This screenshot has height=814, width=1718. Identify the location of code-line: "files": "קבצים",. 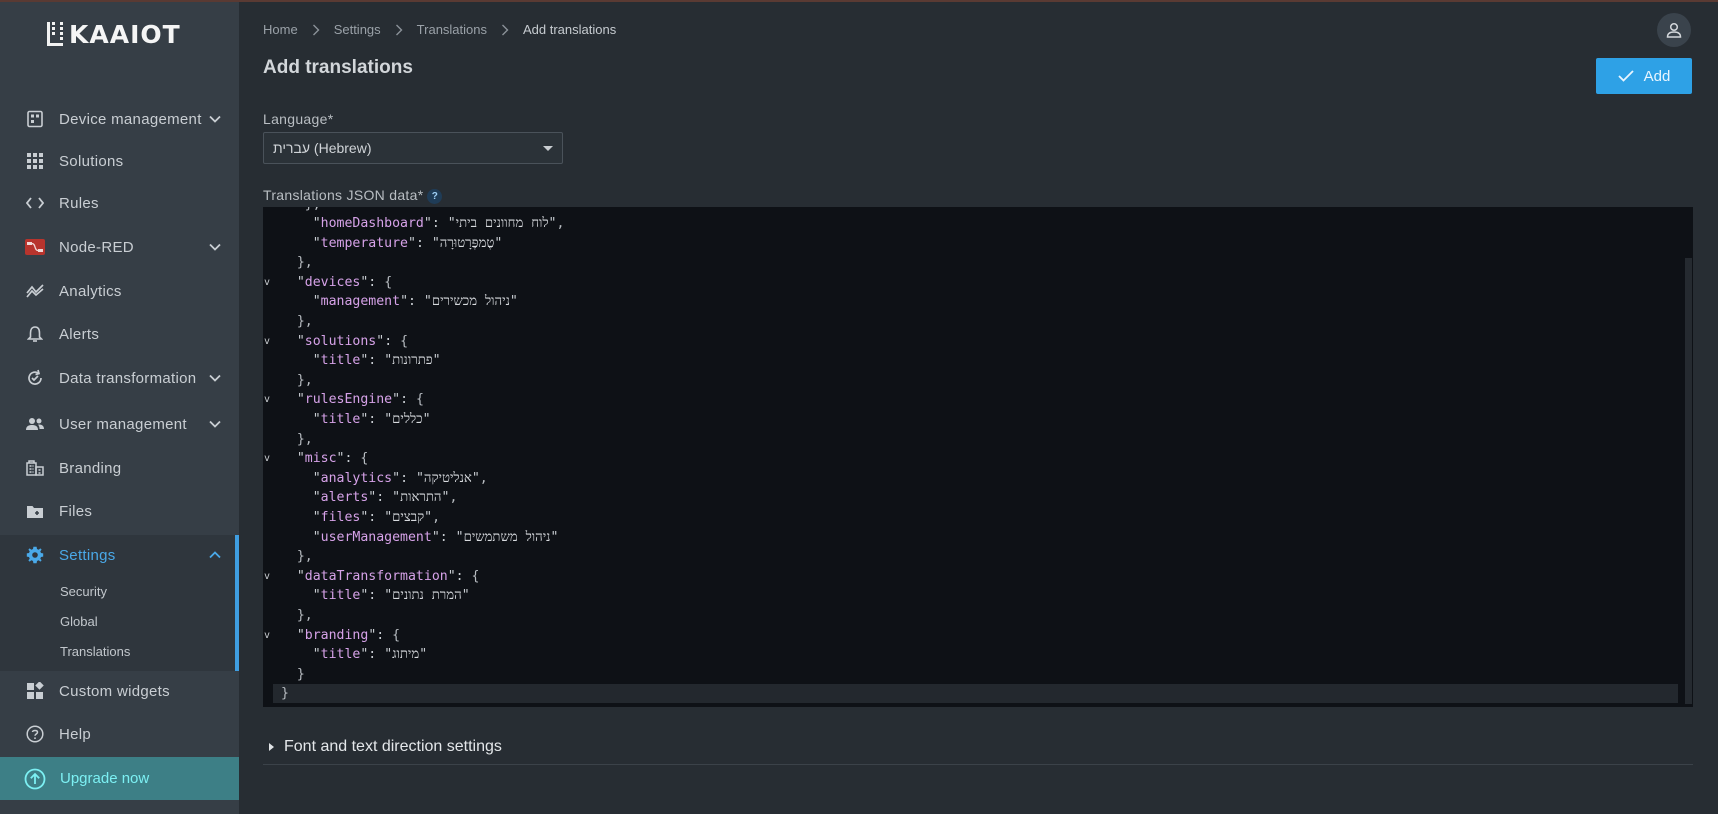
(376, 517).